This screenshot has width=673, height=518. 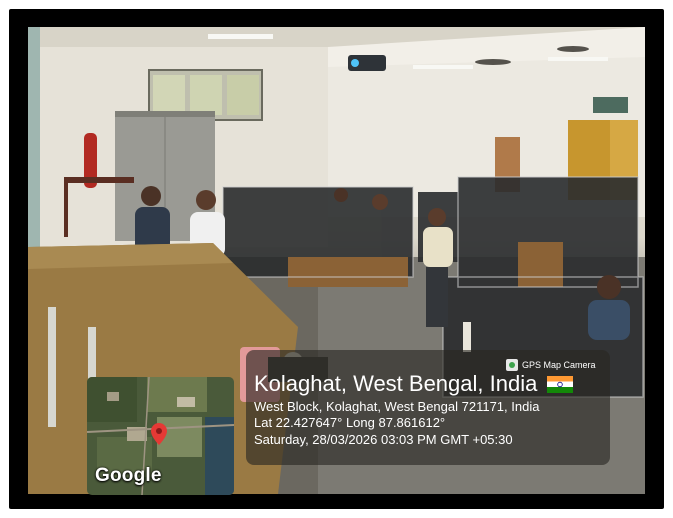 What do you see at coordinates (559, 365) in the screenshot?
I see `gps-map-camera-label: GPS Map Camera` at bounding box center [559, 365].